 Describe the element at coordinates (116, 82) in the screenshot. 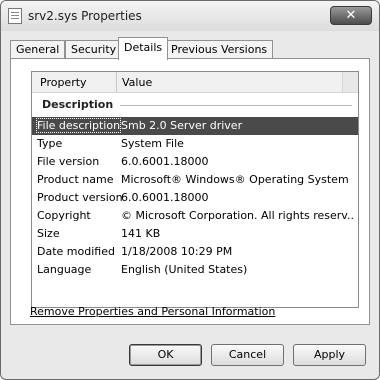

I see `column-divider` at that location.